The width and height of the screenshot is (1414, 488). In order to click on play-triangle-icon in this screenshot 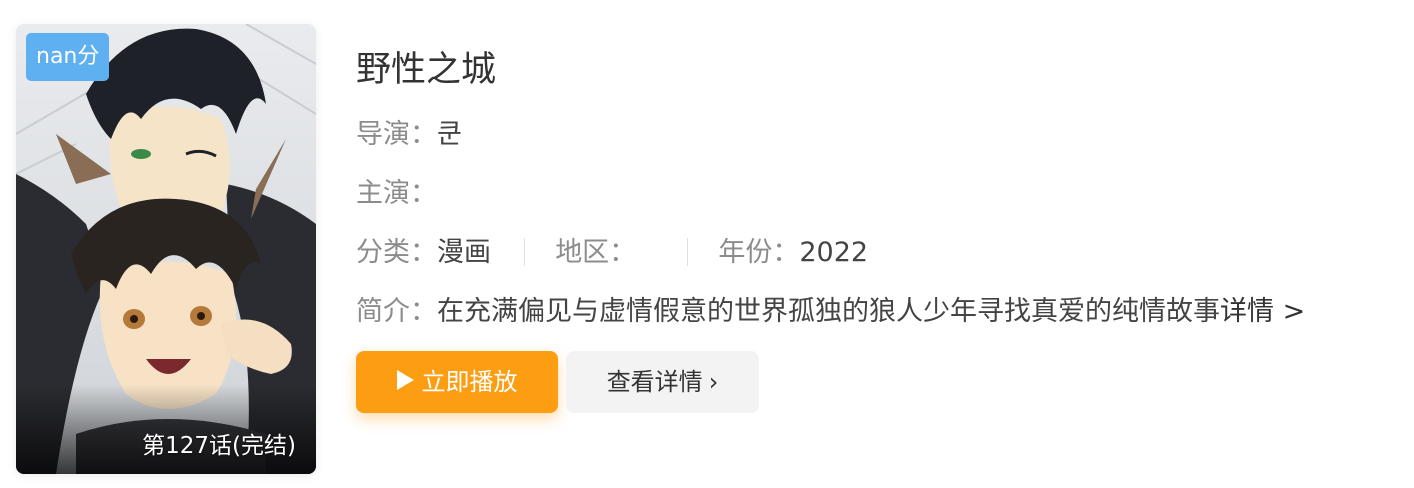, I will do `click(405, 380)`.